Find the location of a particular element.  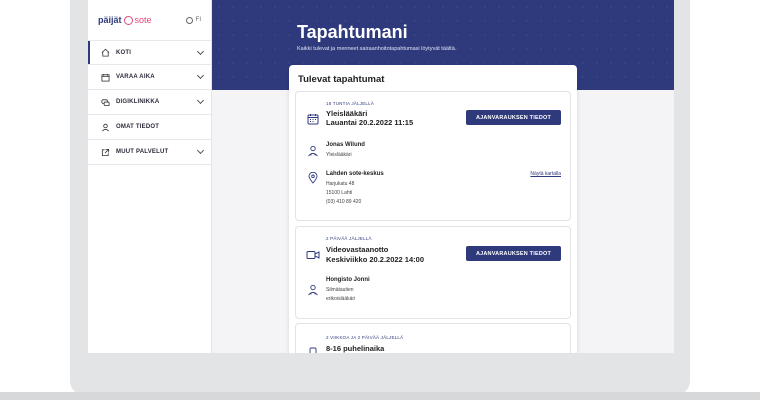

sidebar-item-label: VARAA AIKA is located at coordinates (135, 77).